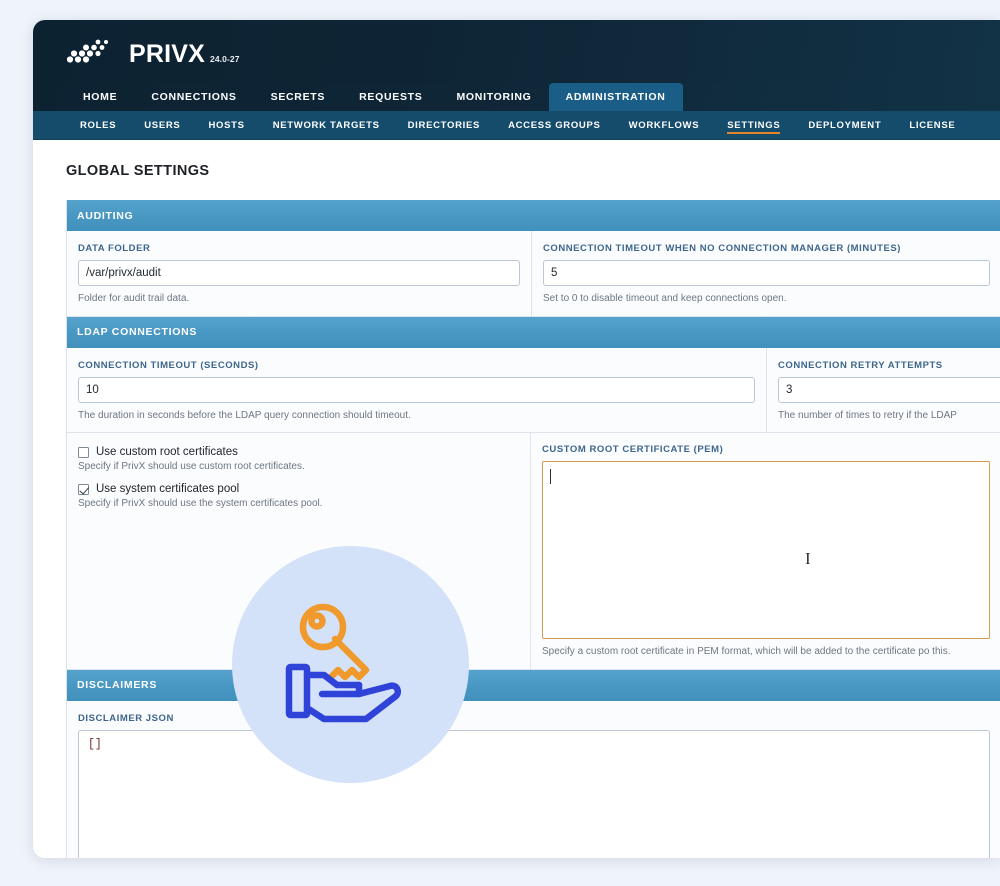 Image resolution: width=1000 pixels, height=886 pixels. What do you see at coordinates (193, 97) in the screenshot?
I see `nav-item-connections: CONNECTIONS` at bounding box center [193, 97].